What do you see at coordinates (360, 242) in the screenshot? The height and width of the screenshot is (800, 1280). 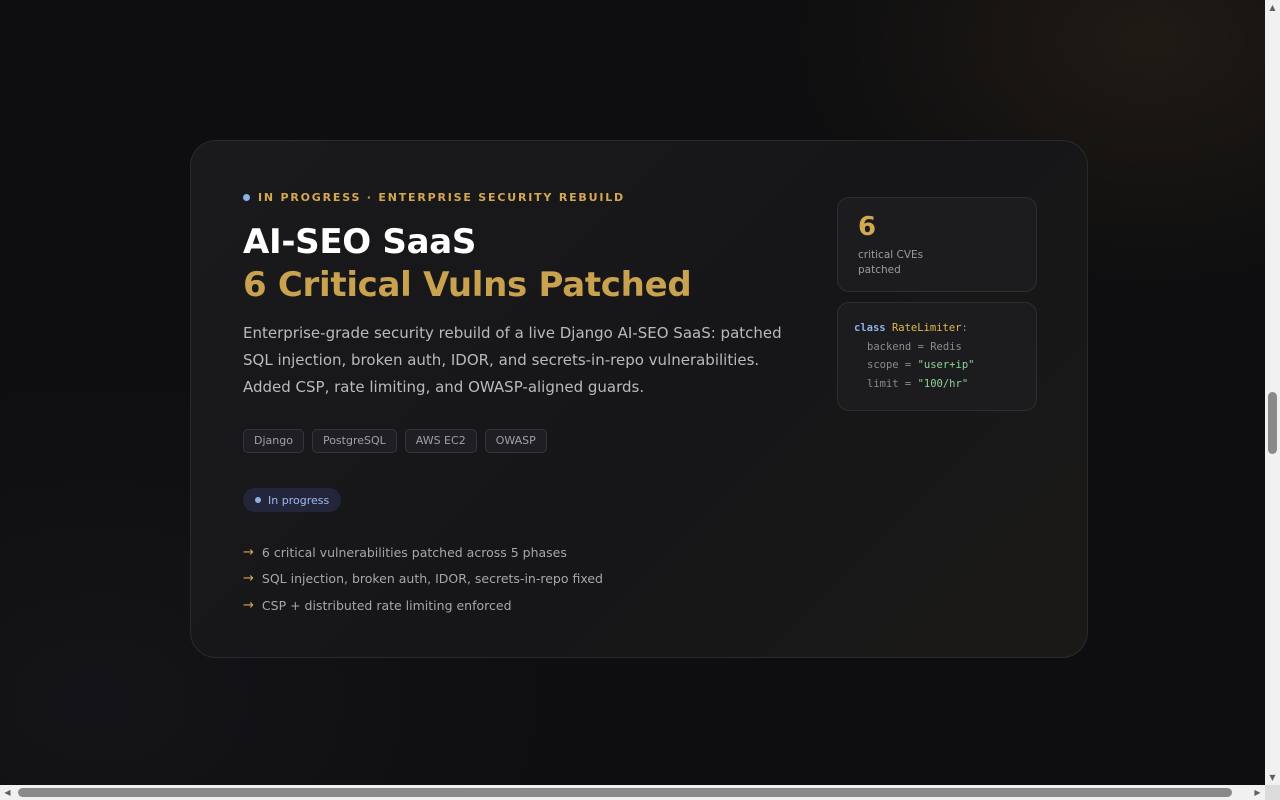 I see `project-title-main: AI-SEO SaaS` at bounding box center [360, 242].